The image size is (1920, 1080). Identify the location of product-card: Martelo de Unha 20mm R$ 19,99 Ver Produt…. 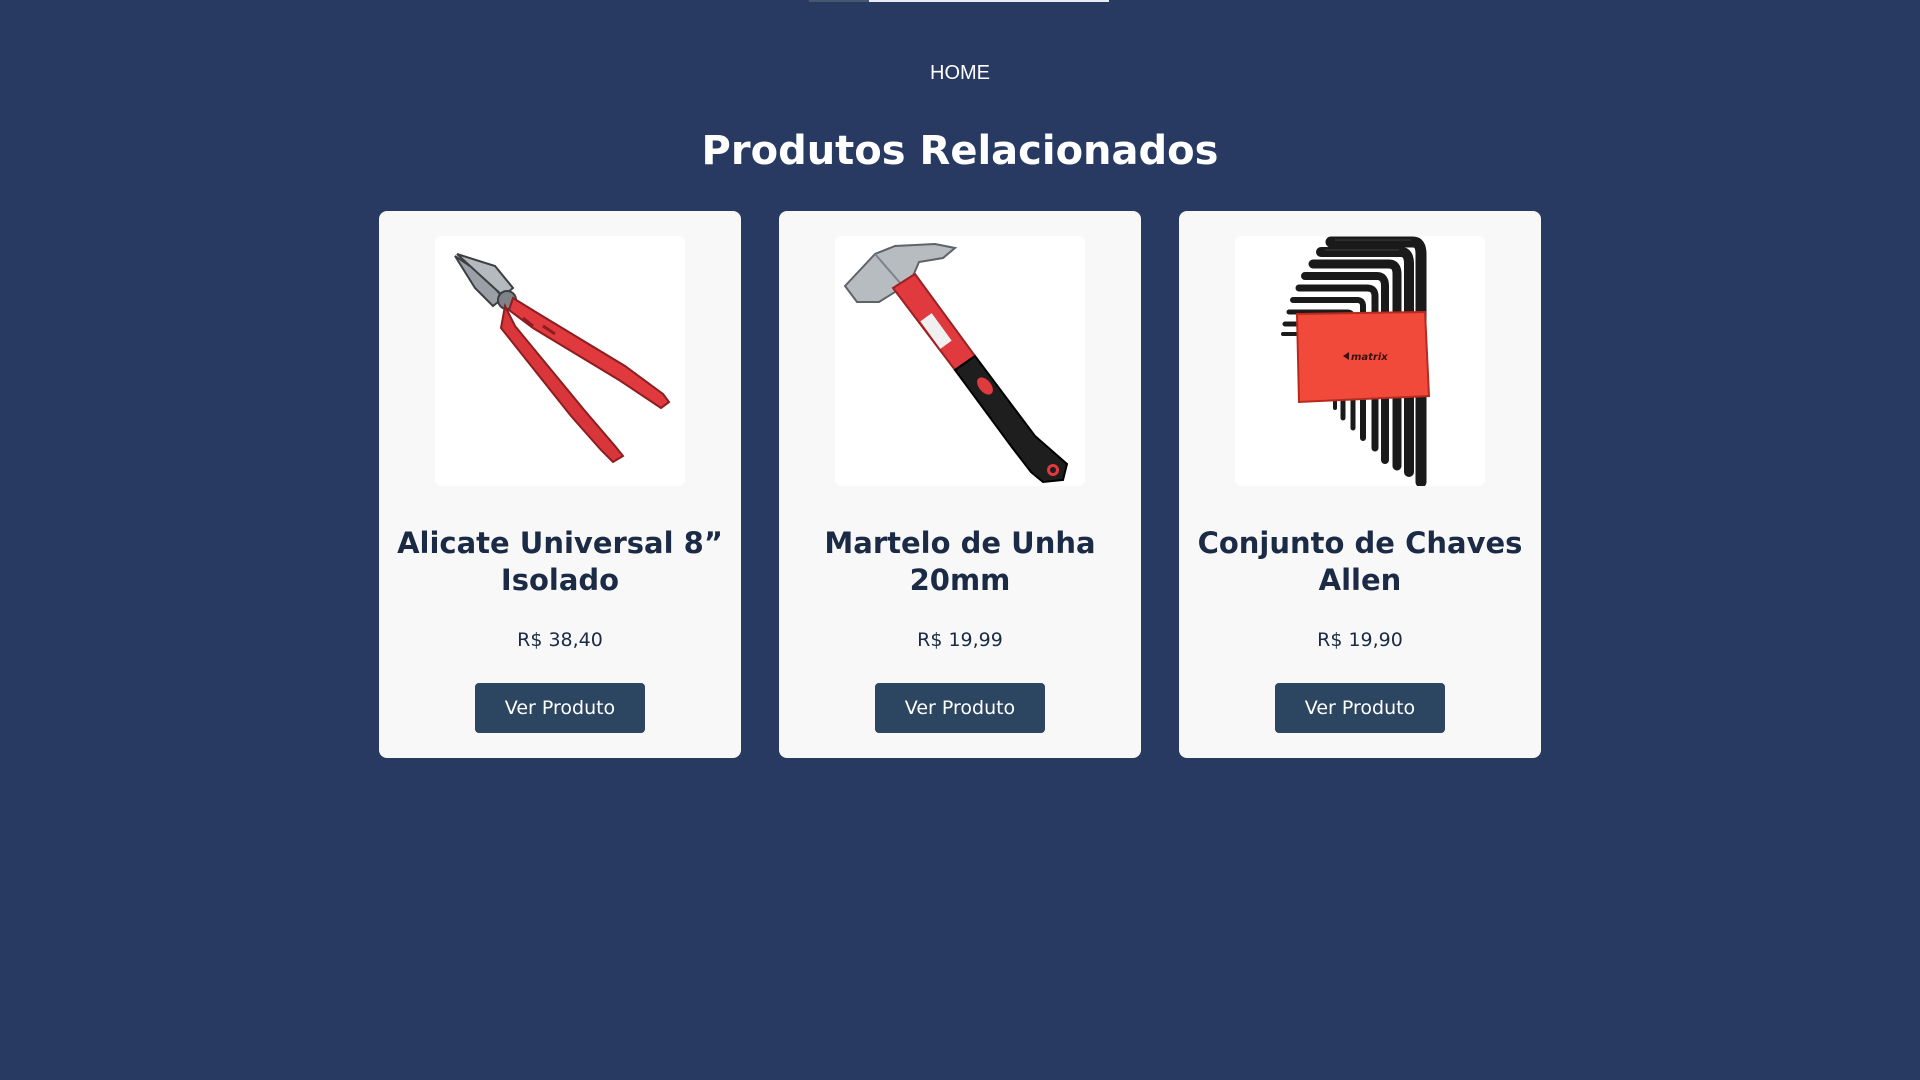
(960, 484).